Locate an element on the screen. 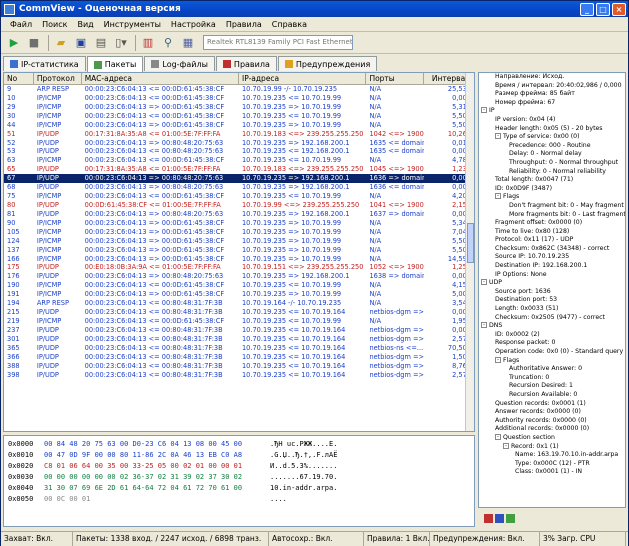 This screenshot has width=629, height=546. tree-node: Destination IP: 192.168.200.1 is located at coordinates (552, 266).